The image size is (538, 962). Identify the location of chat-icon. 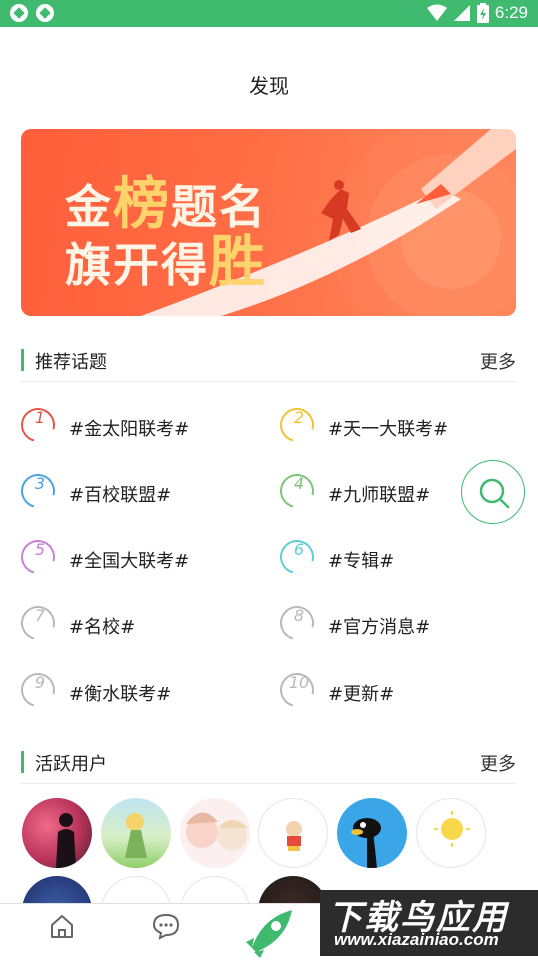
(166, 926).